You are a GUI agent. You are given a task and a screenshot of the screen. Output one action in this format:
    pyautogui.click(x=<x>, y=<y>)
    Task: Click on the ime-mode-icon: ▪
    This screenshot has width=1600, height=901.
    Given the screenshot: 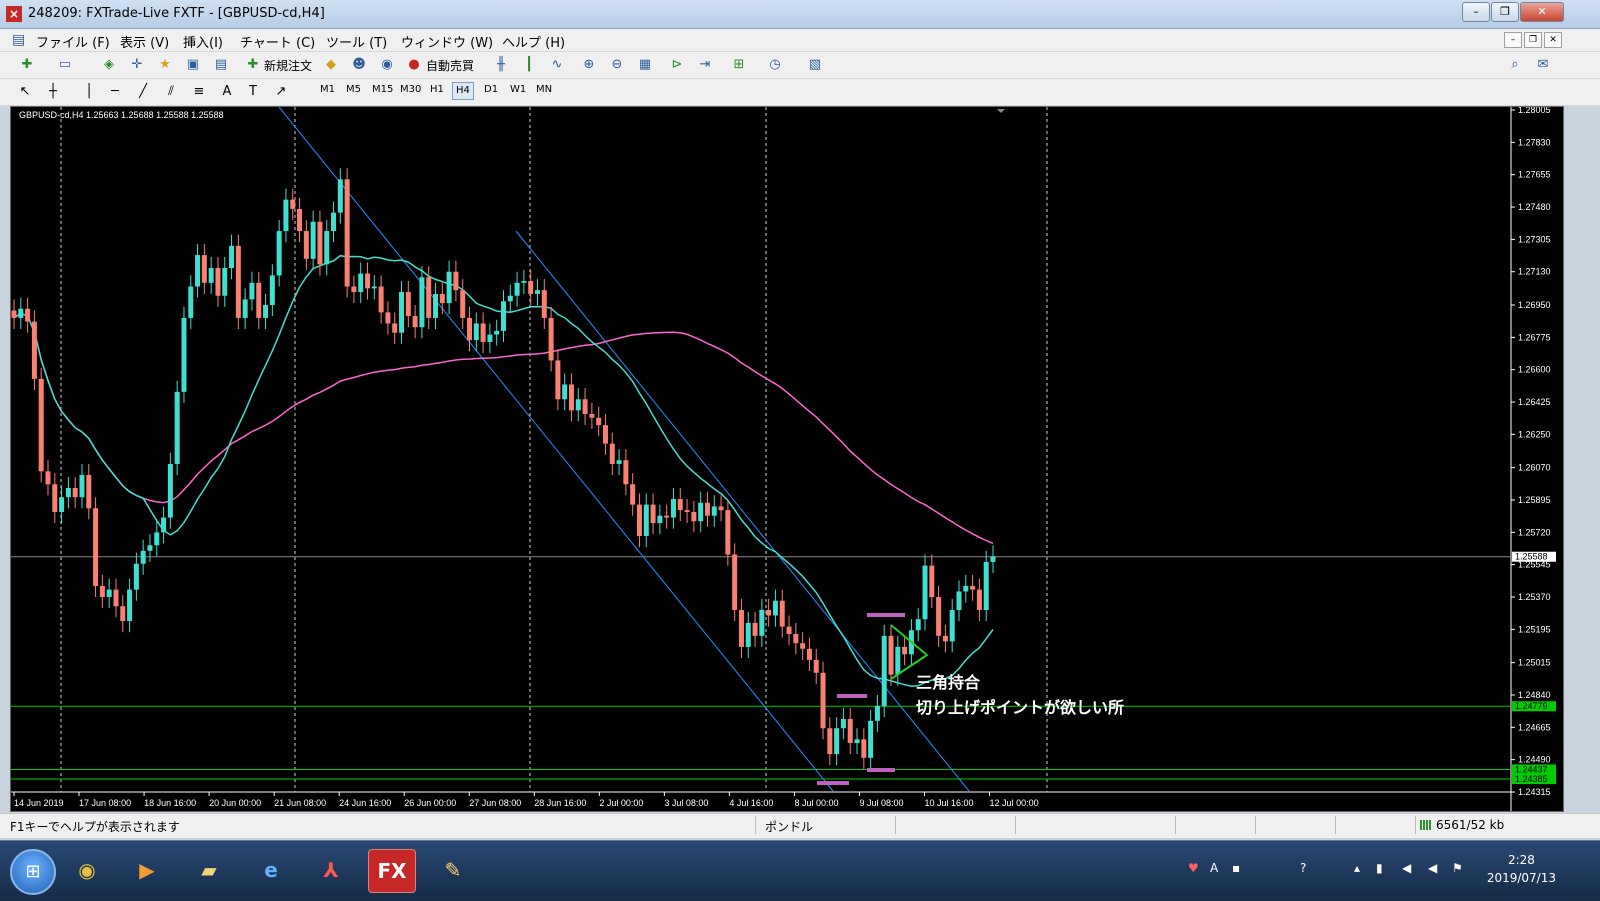 What is the action you would take?
    pyautogui.click(x=1236, y=868)
    